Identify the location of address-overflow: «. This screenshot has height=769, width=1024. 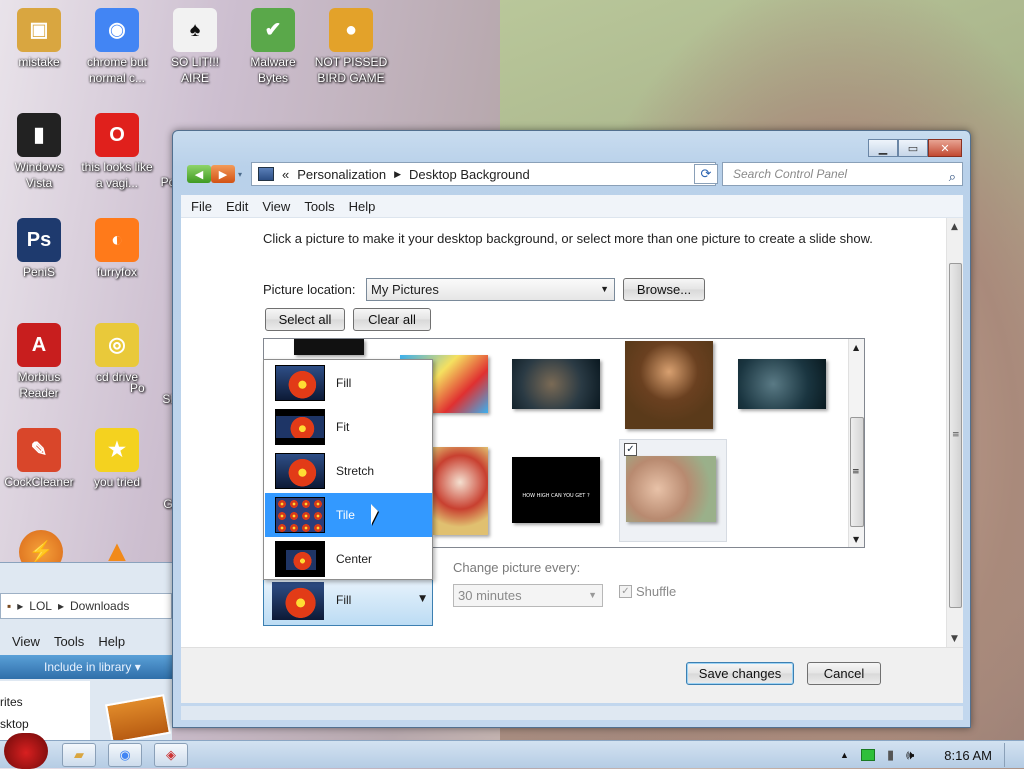
(285, 174).